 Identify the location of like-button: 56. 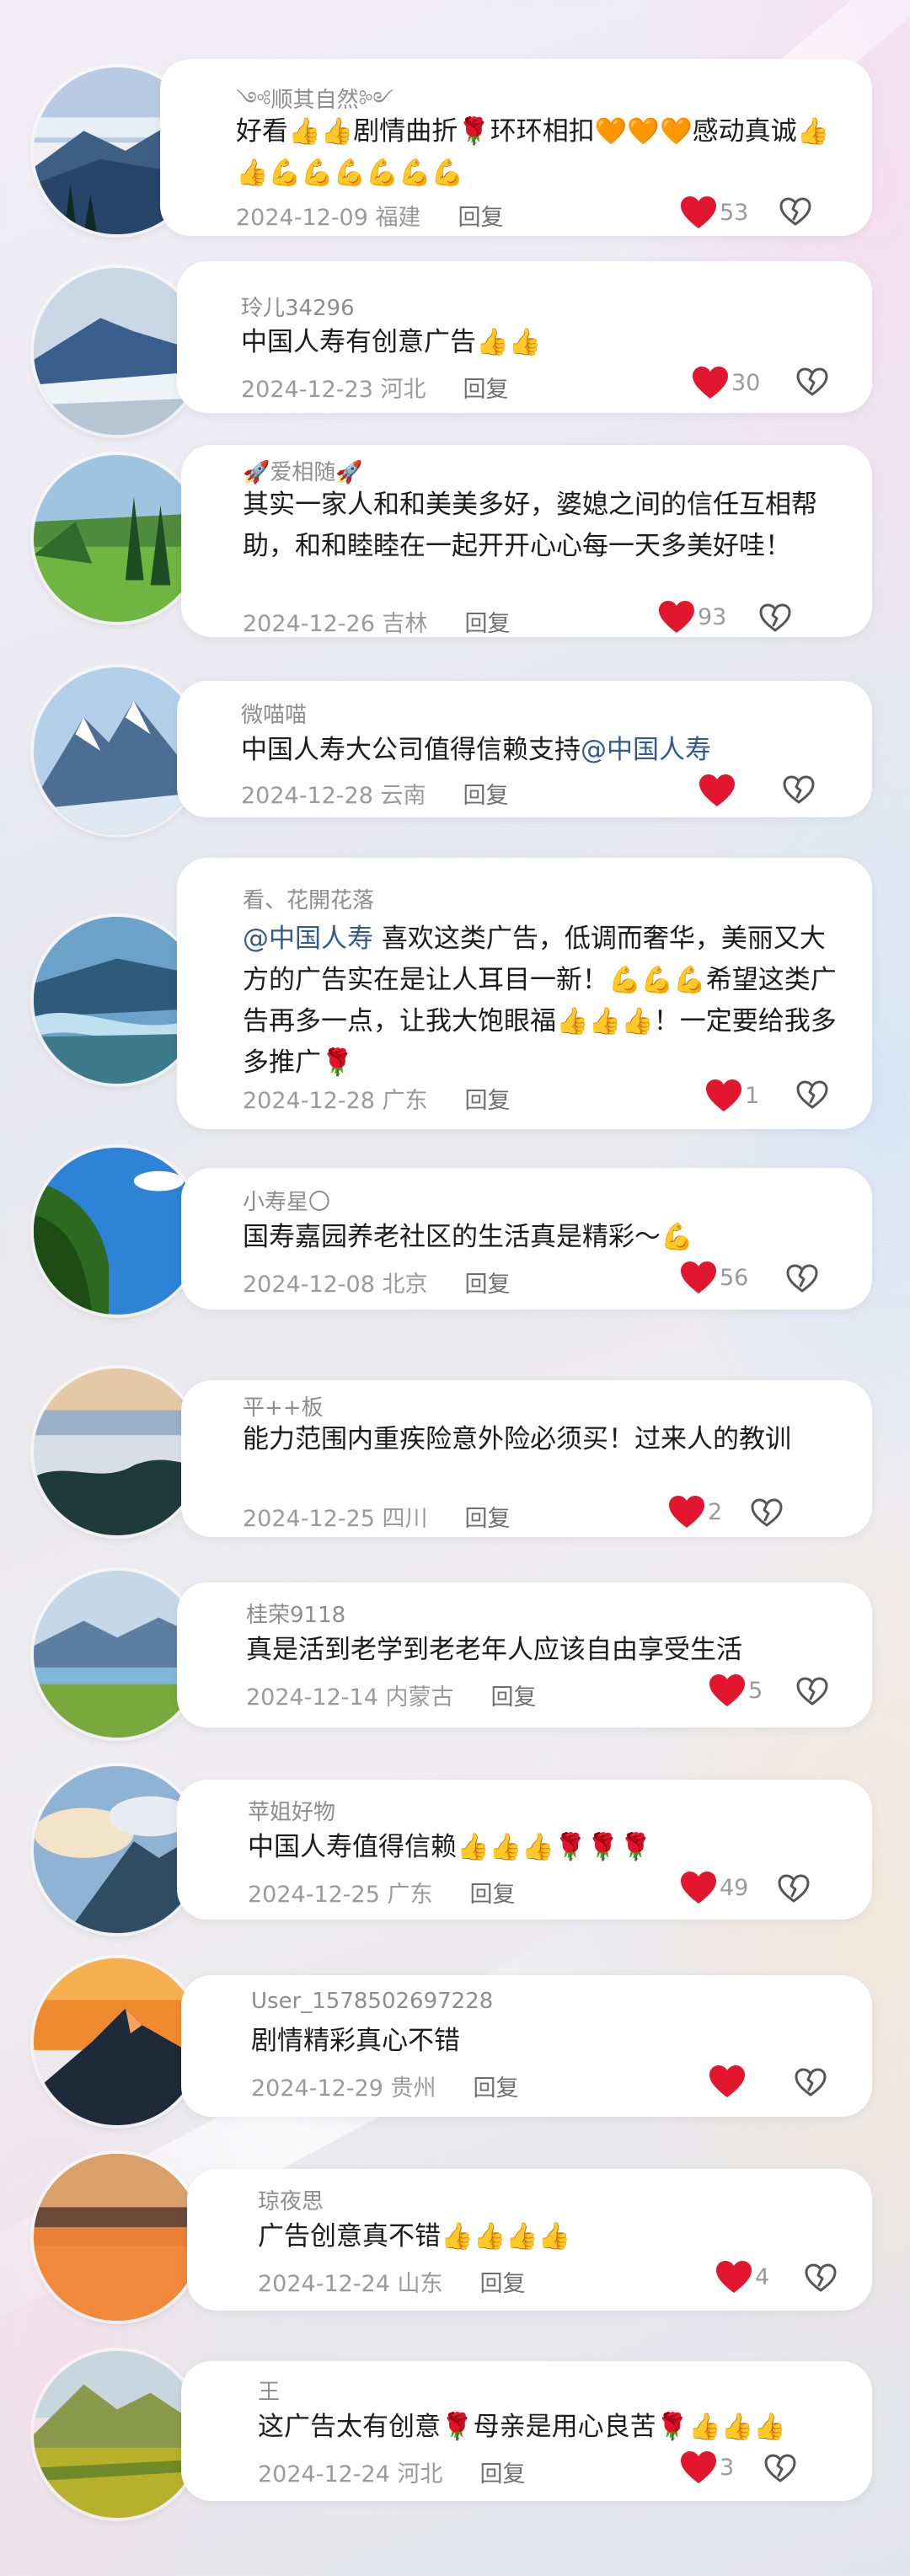
(713, 1277).